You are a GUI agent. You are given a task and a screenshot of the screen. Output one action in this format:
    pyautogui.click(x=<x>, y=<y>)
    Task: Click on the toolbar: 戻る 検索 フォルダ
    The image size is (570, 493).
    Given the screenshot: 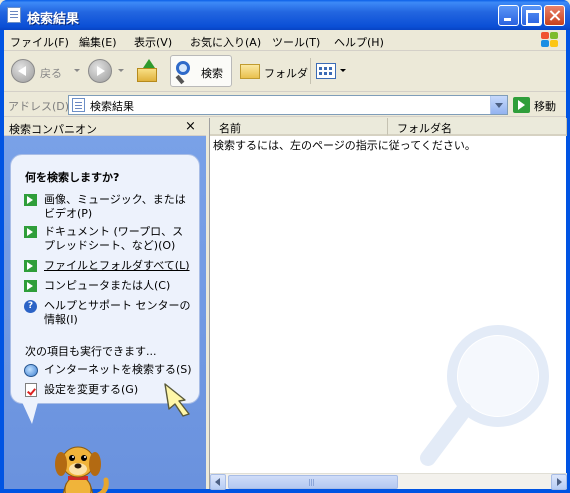 What is the action you would take?
    pyautogui.click(x=285, y=72)
    